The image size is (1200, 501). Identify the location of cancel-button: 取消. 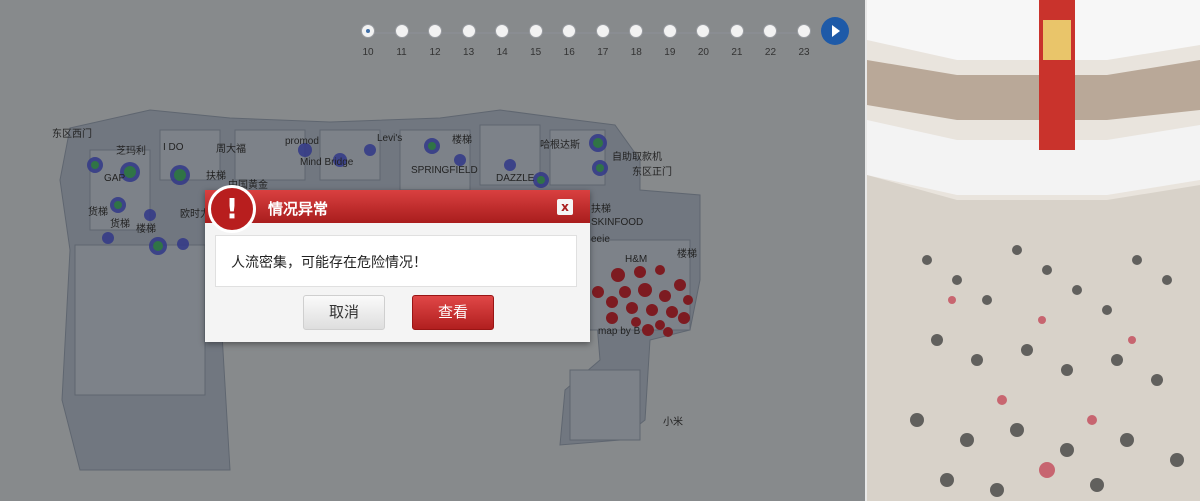
(344, 312).